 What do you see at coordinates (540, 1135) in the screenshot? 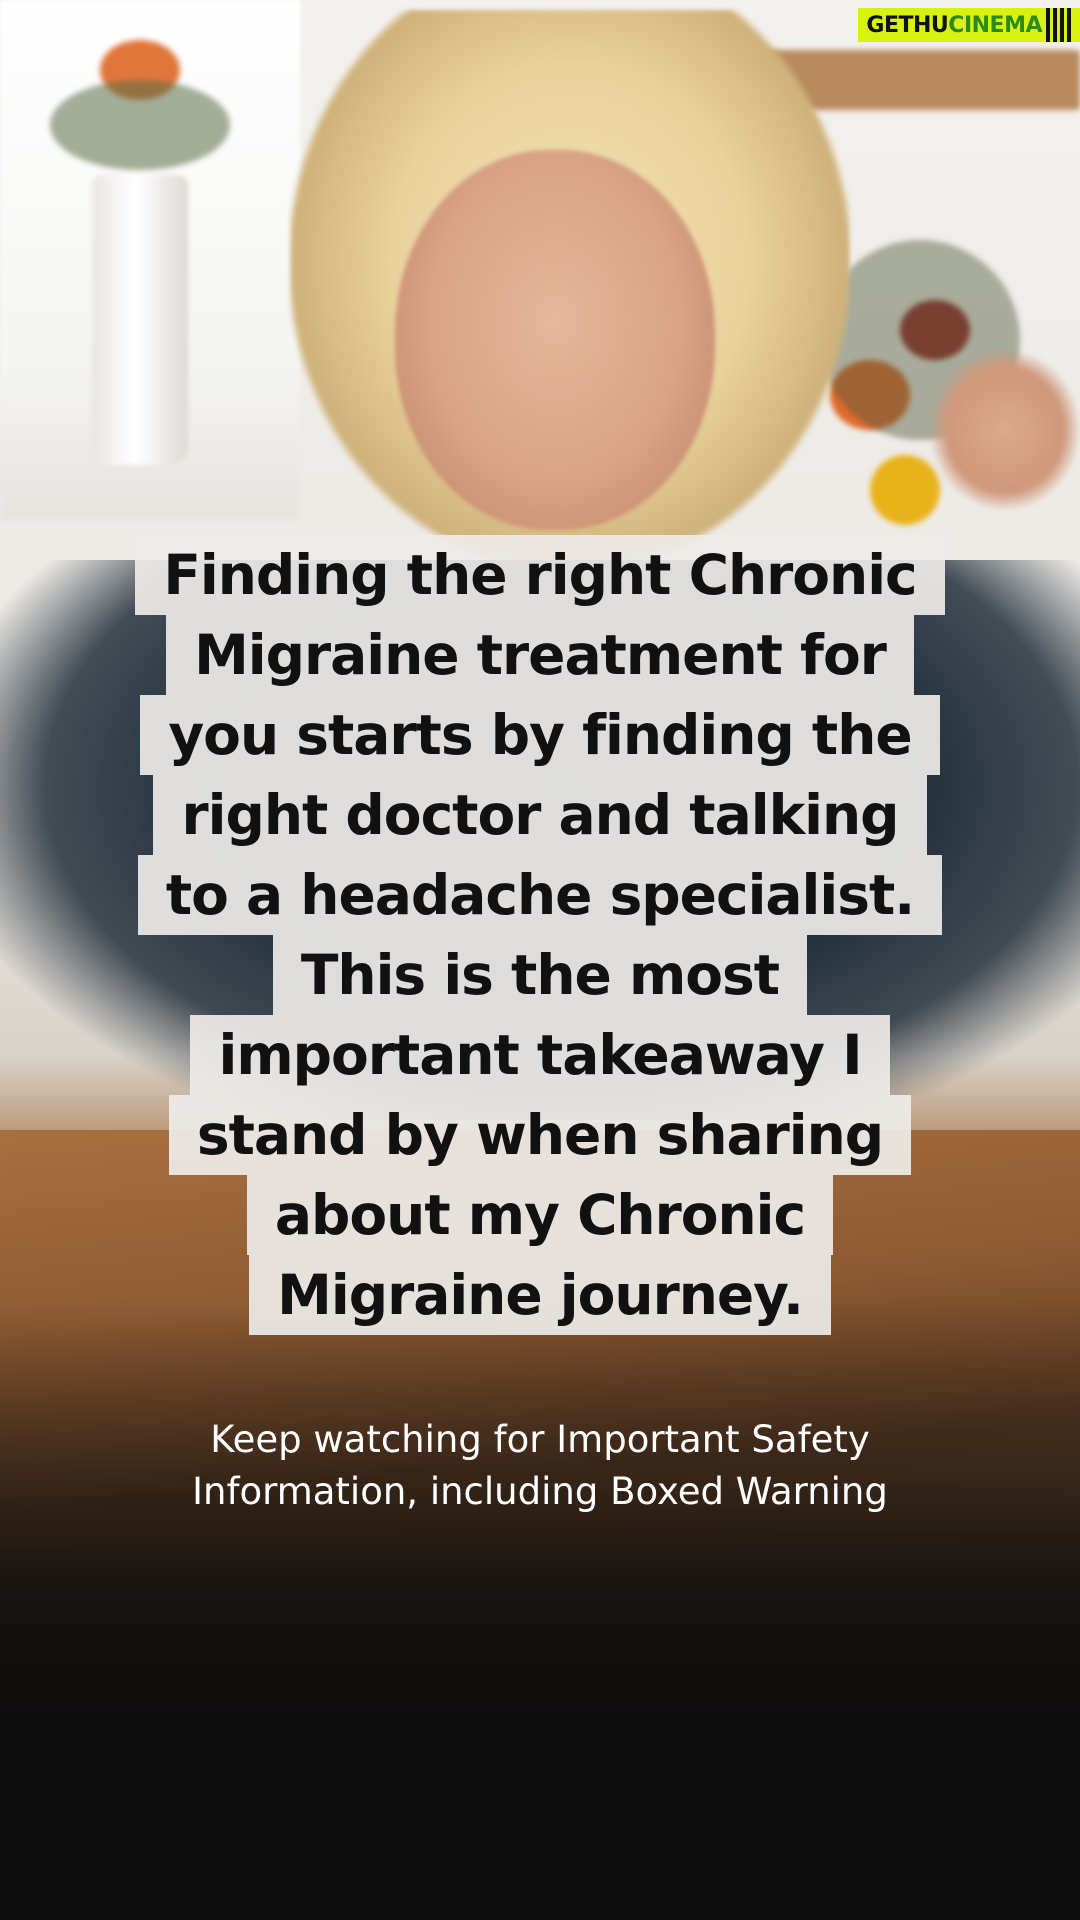
I see `caption-line: stand by when sharing` at bounding box center [540, 1135].